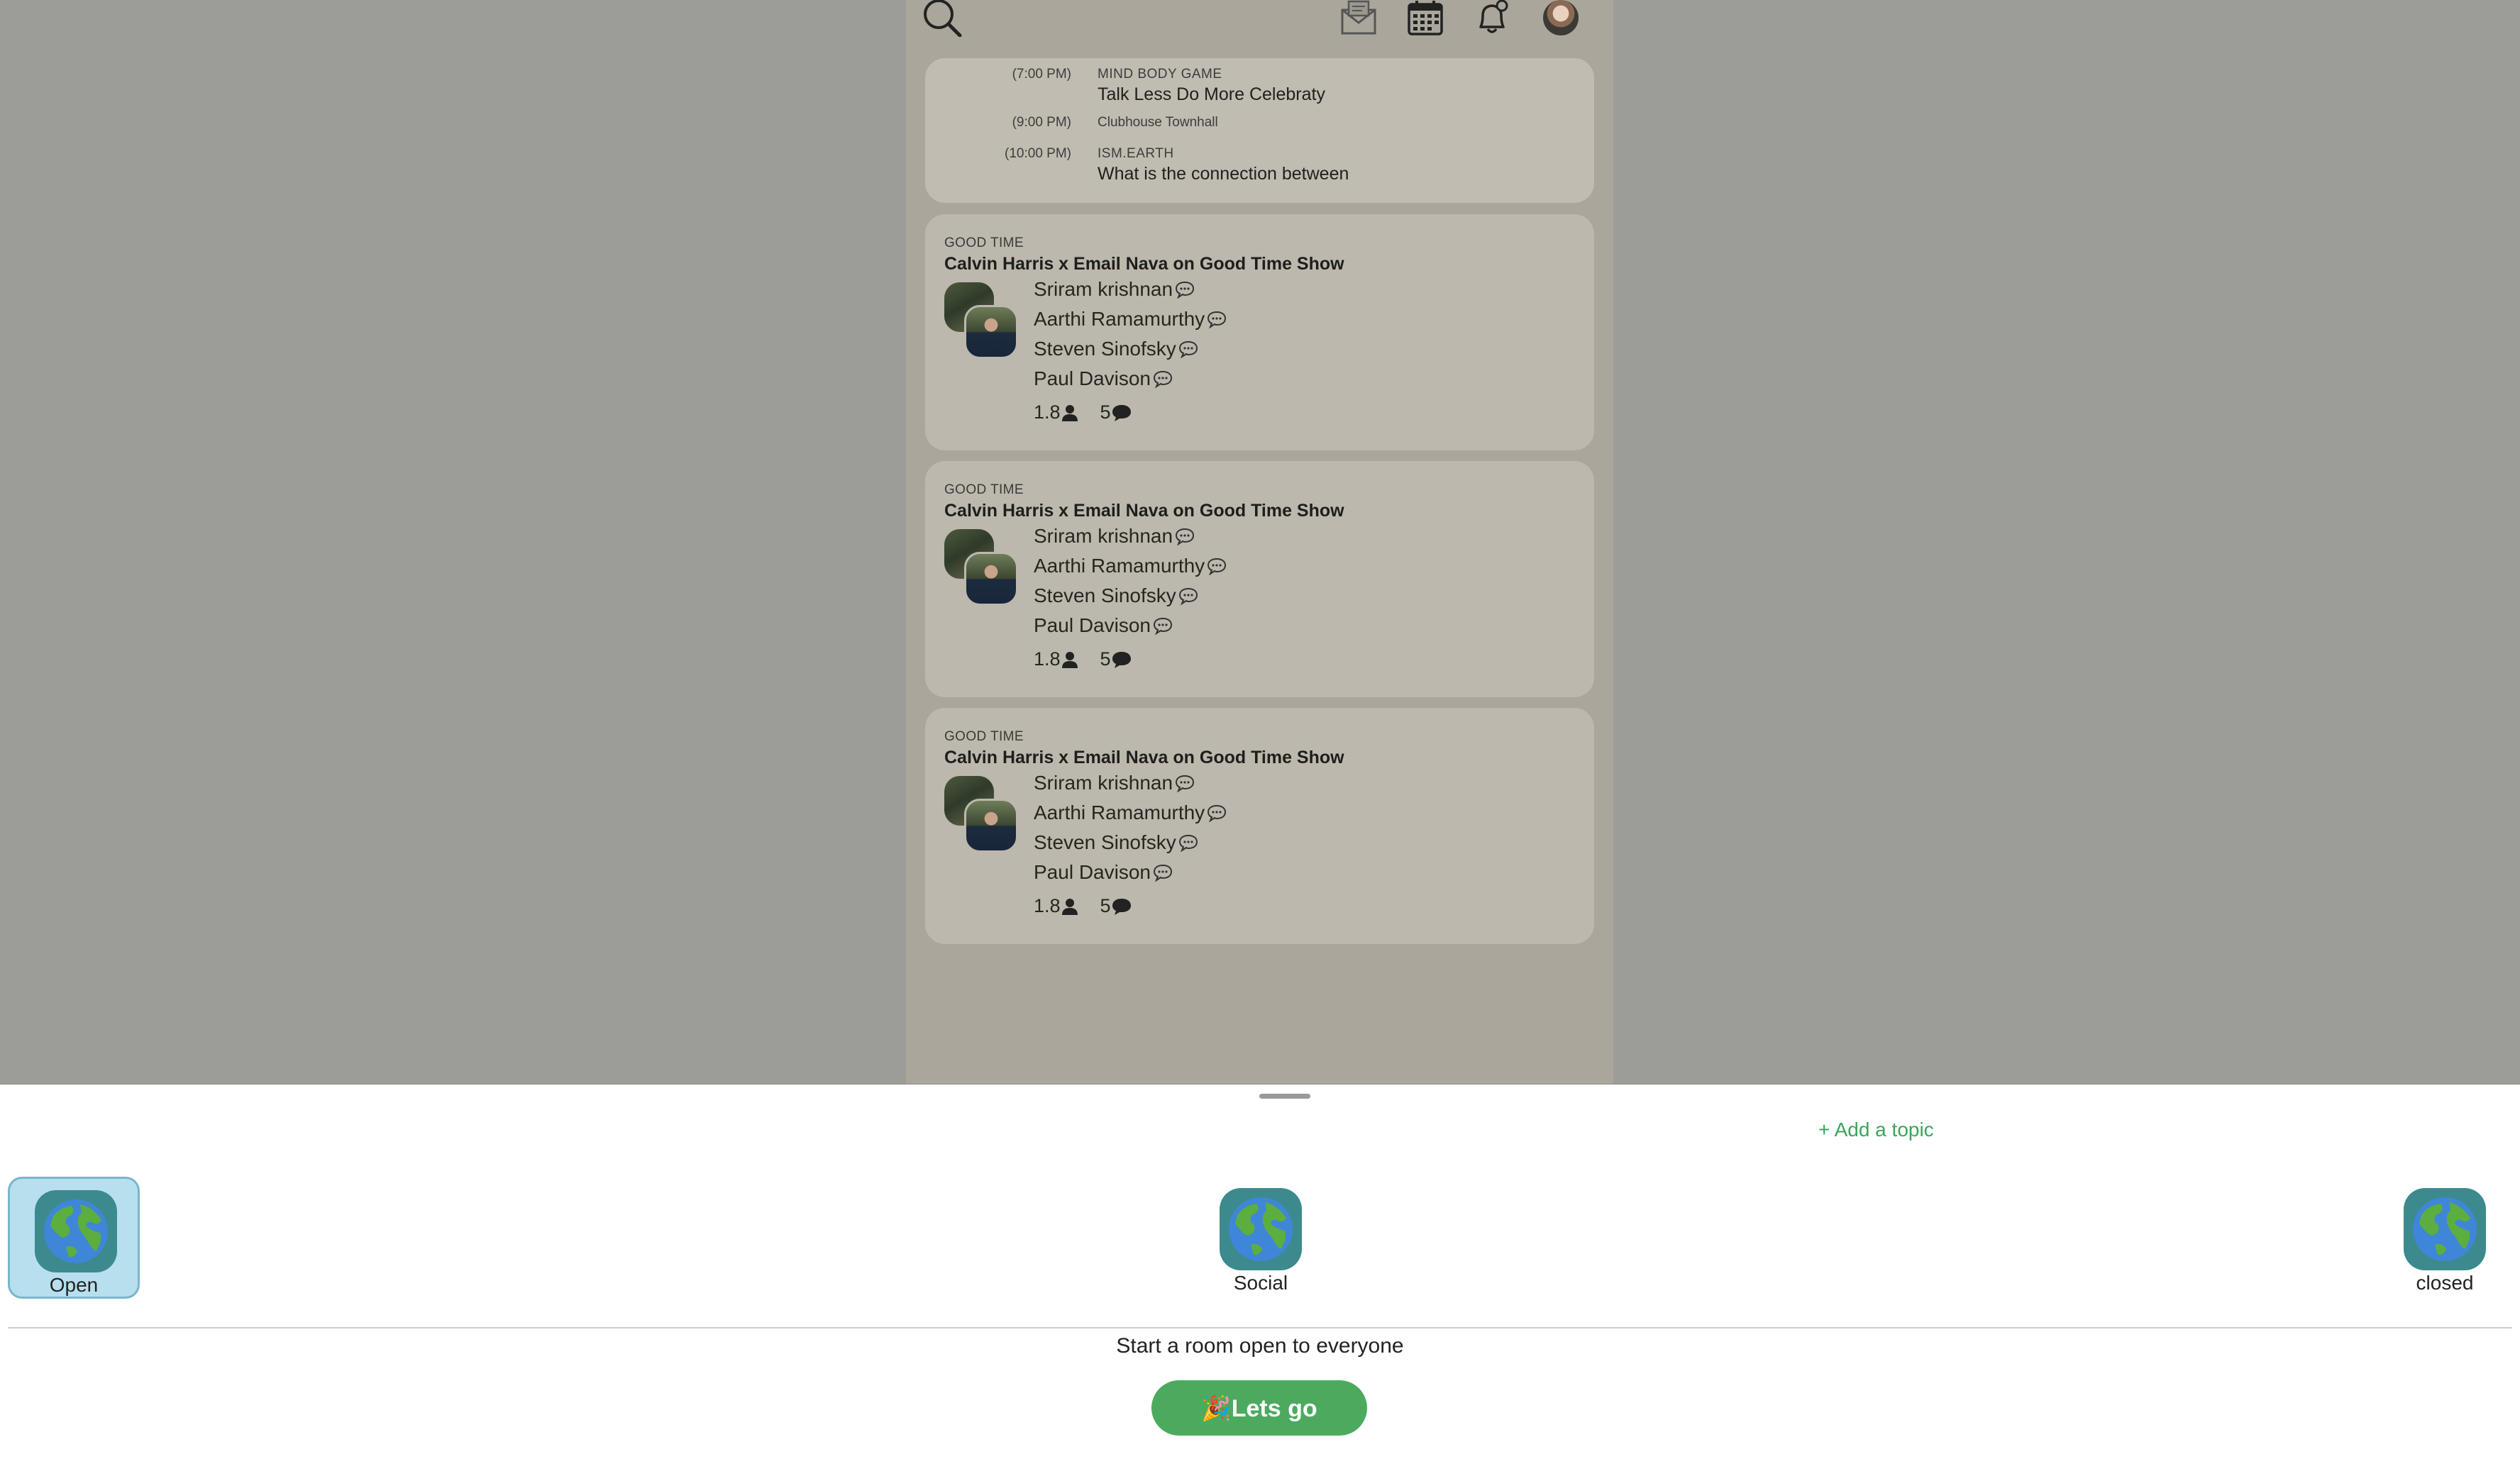  Describe the element at coordinates (1274, 1408) in the screenshot. I see `lets-go-label: Lets go` at that location.